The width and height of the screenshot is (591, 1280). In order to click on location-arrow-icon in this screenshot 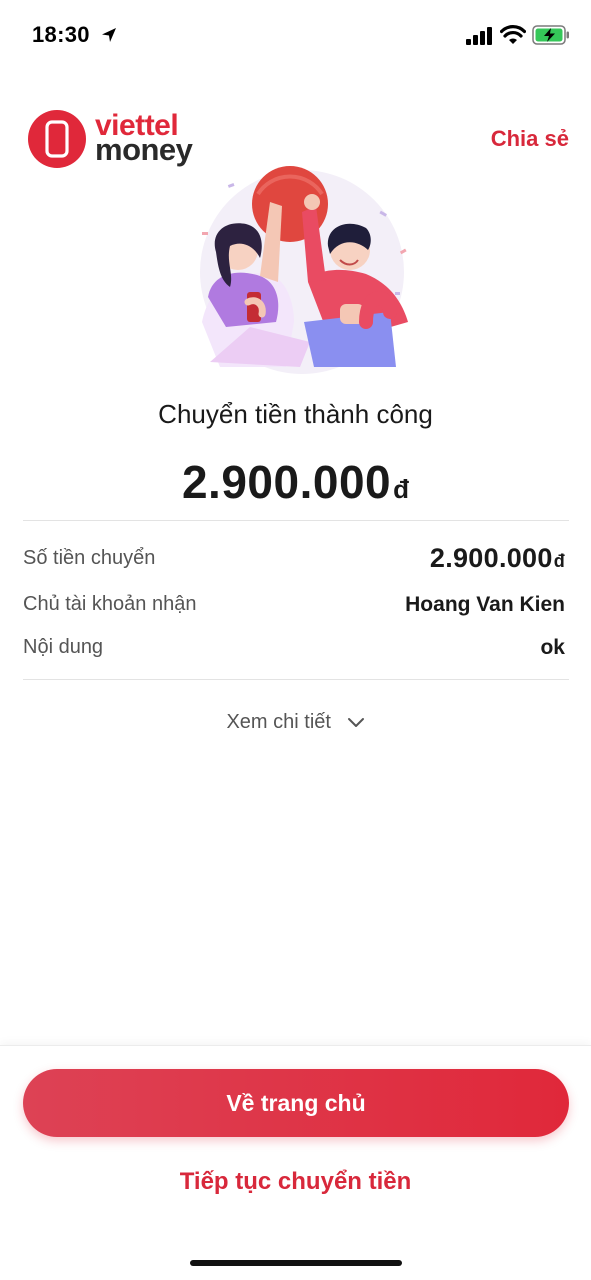, I will do `click(109, 35)`.